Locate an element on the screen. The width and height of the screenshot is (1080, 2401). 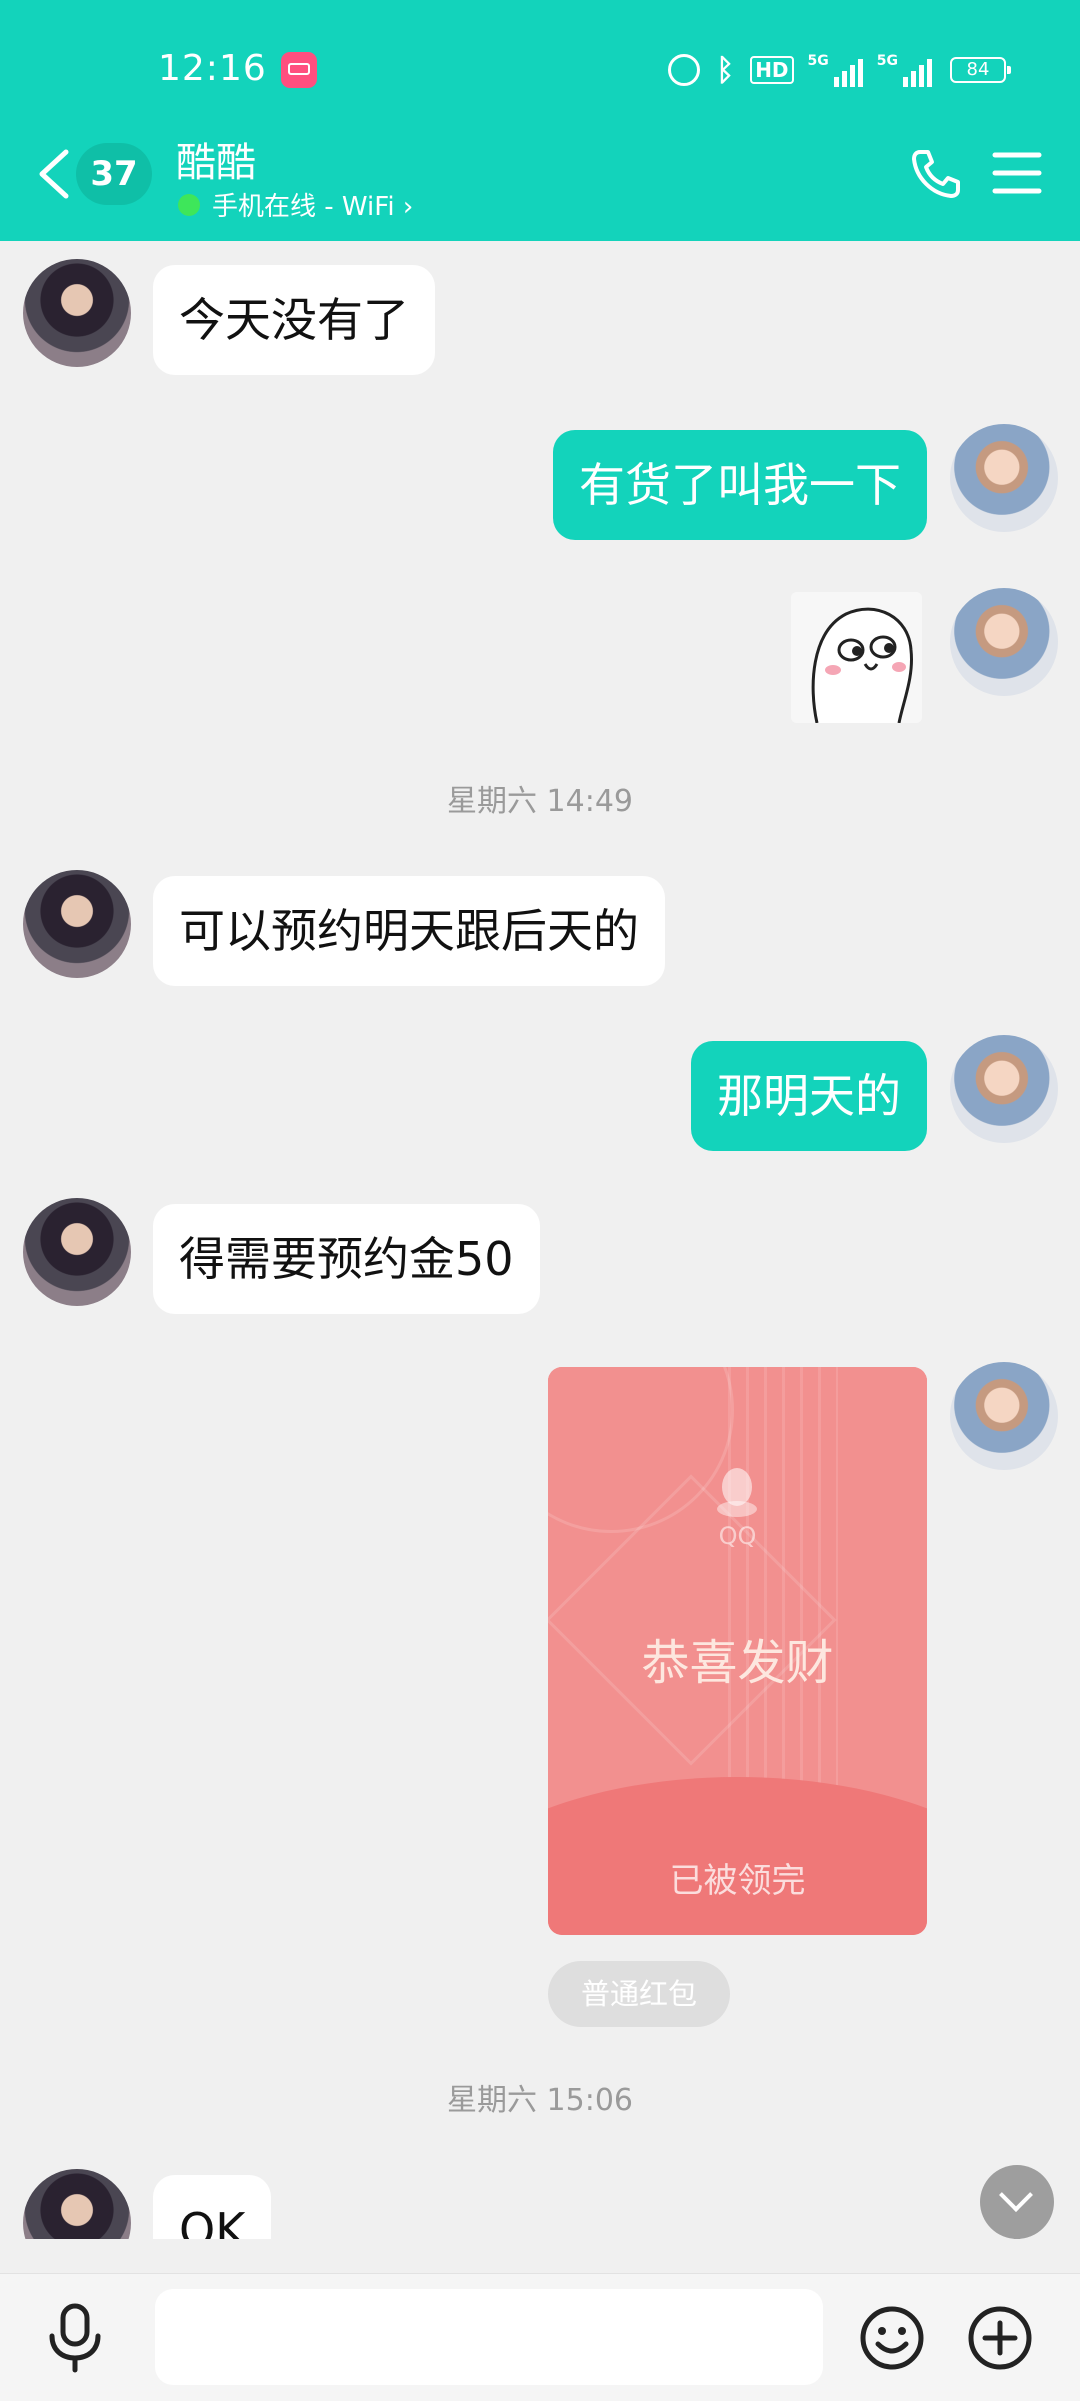
message-timestamp: 星期六 14:49 is located at coordinates (540, 801).